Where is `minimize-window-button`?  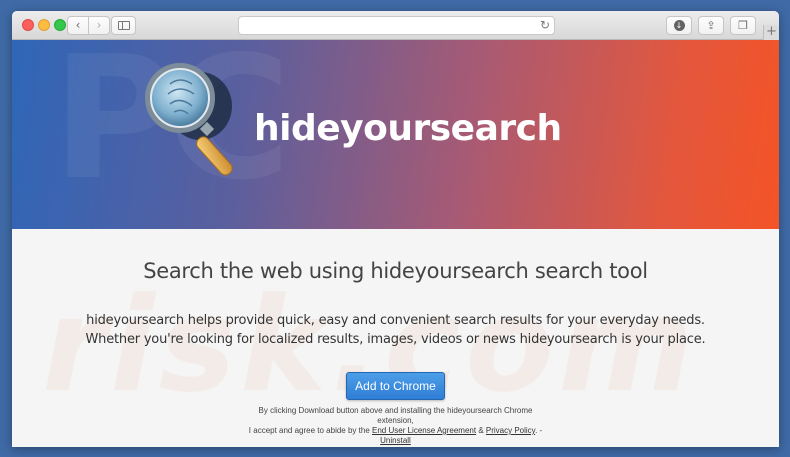 minimize-window-button is located at coordinates (44, 25).